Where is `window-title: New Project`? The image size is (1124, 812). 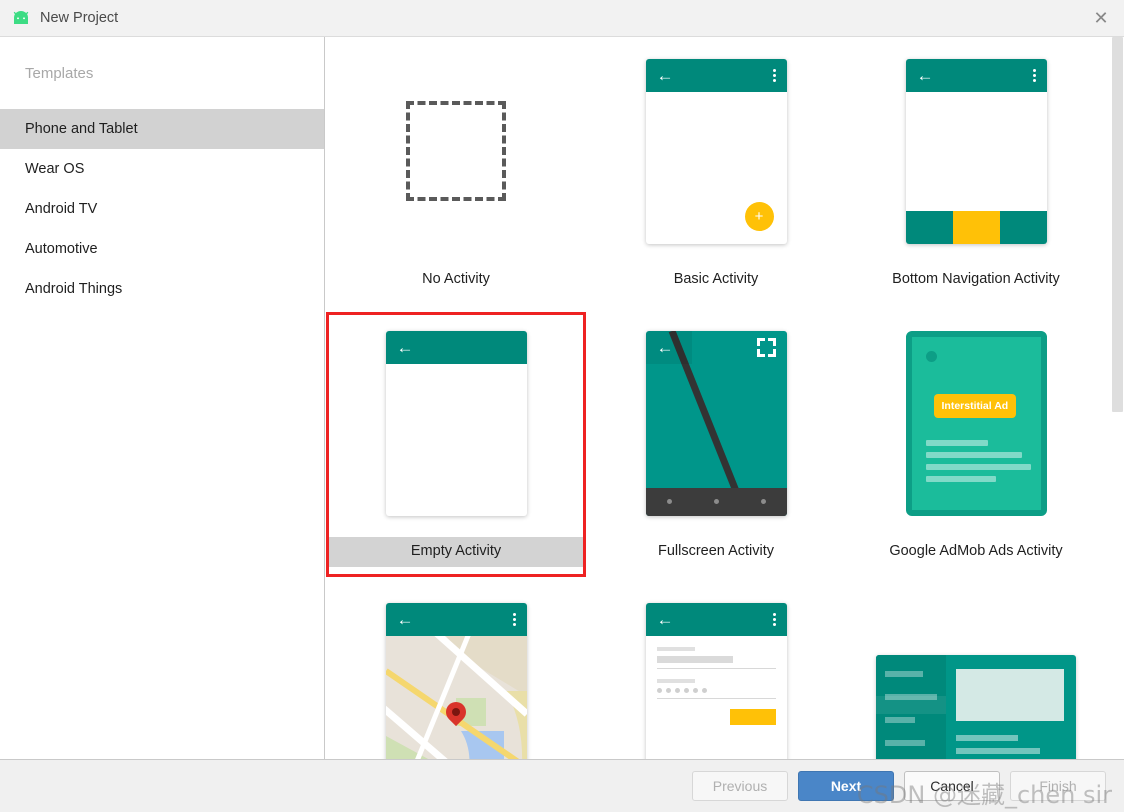
window-title: New Project is located at coordinates (79, 18).